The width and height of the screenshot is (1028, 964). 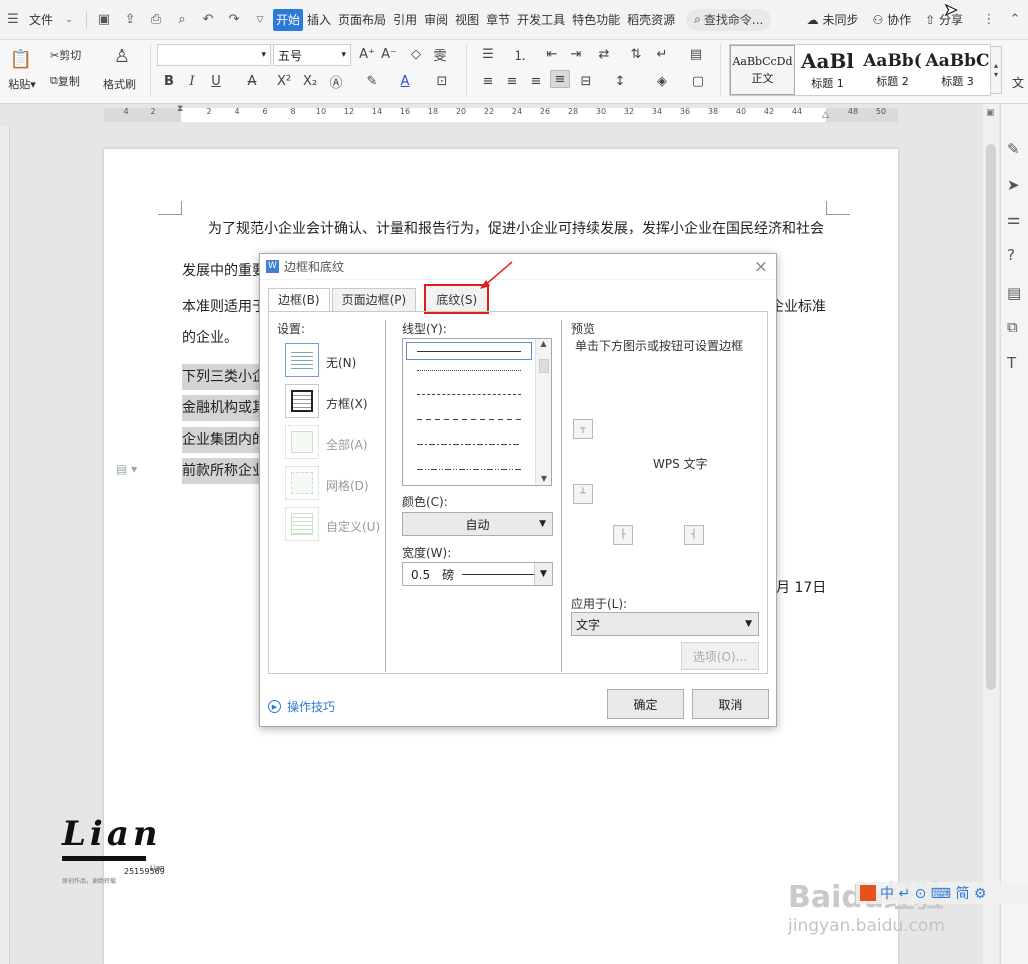 I want to click on color-select: 自动 ▼, so click(x=477, y=524).